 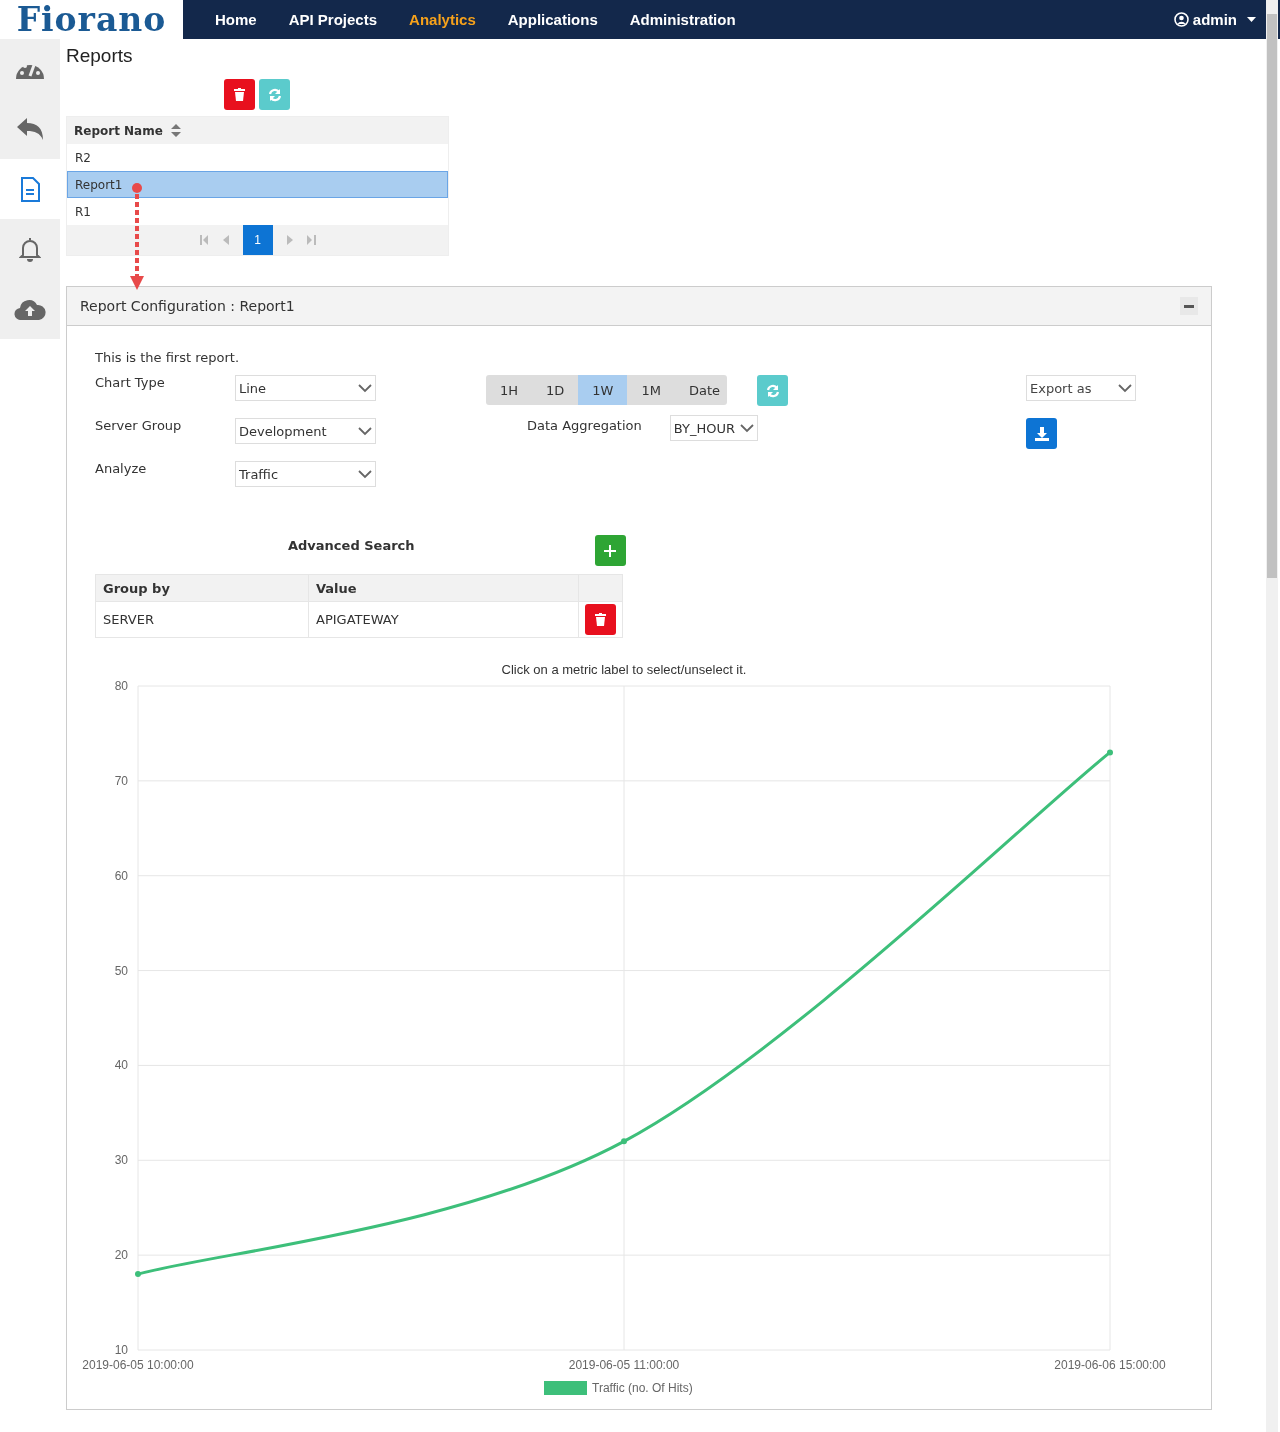 I want to click on range-button: 1D, so click(x=555, y=390).